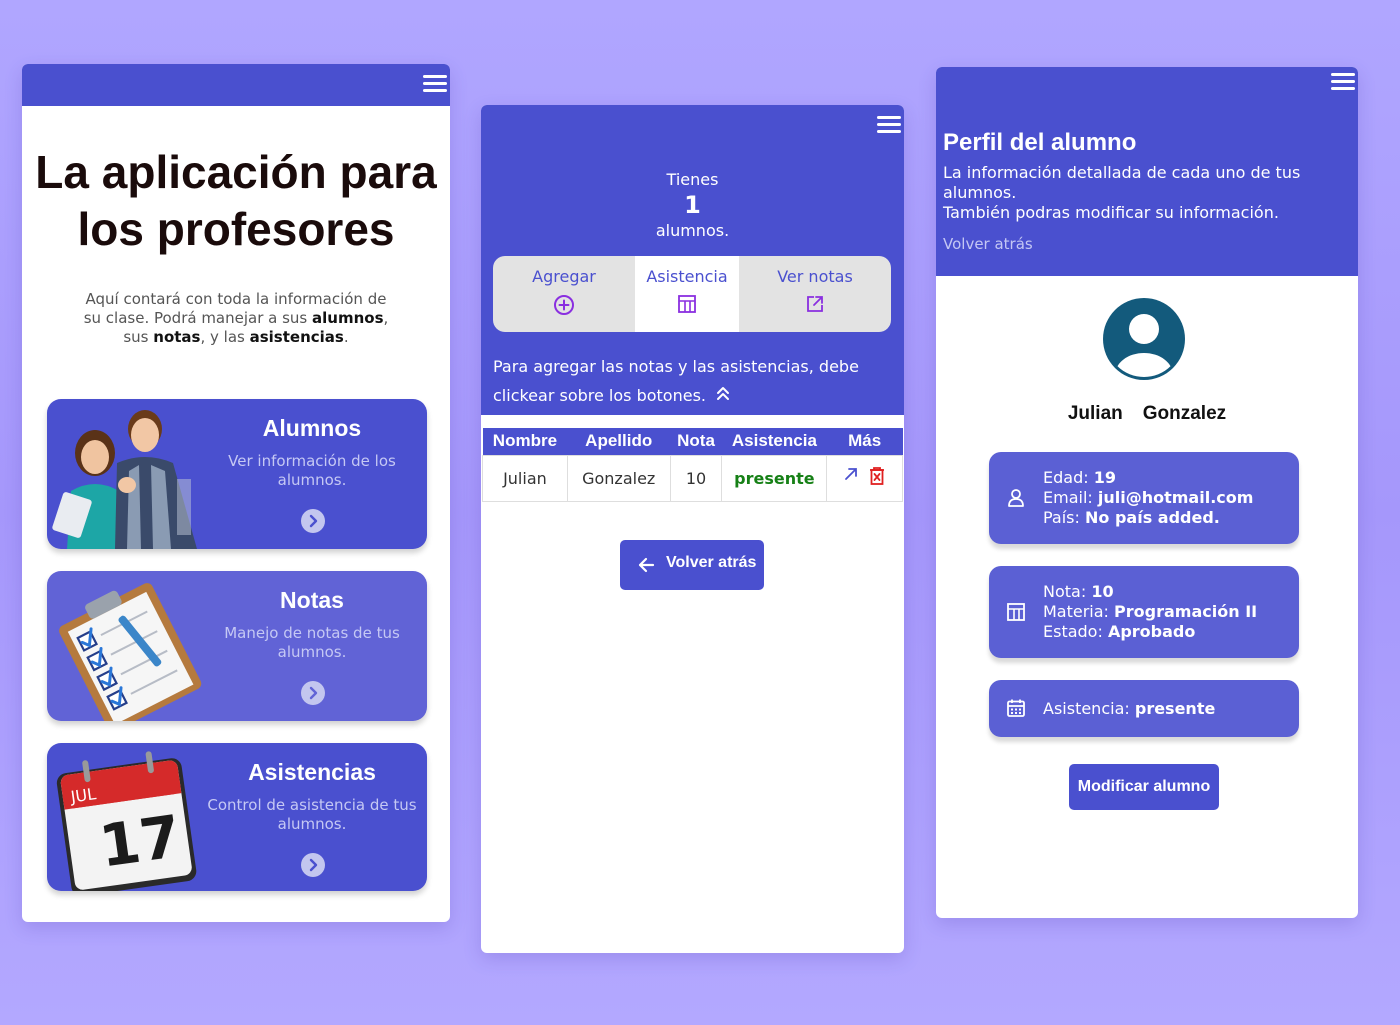  I want to click on attendance-card: Asistencia: presente, so click(1144, 708).